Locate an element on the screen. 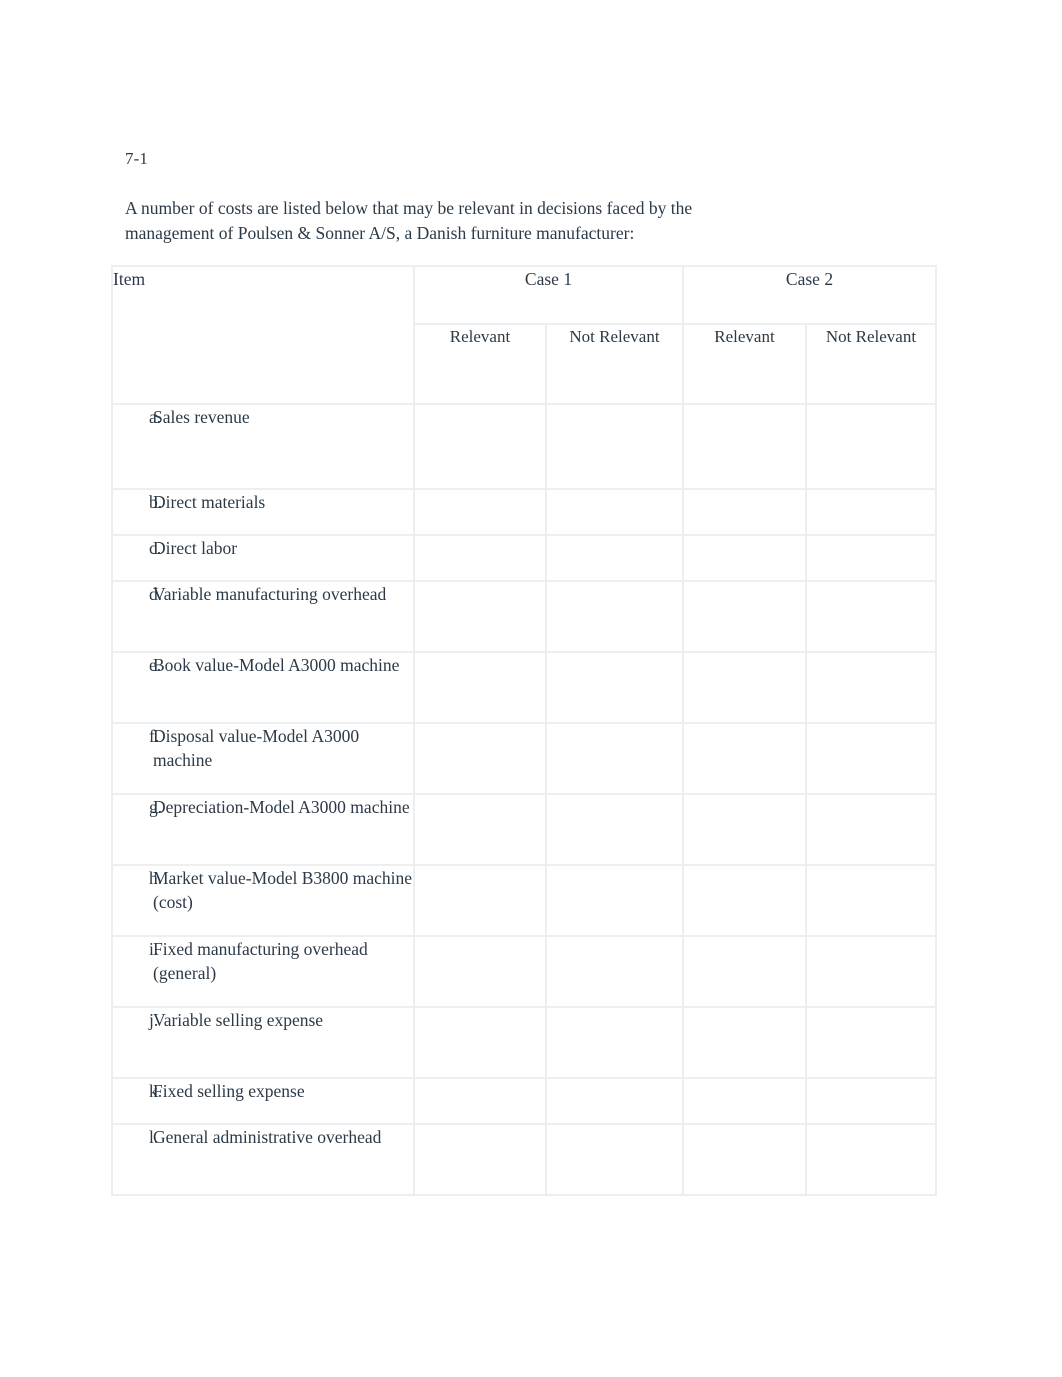  item-label: Fixed manufacturing overhead (general) is located at coordinates (260, 961).